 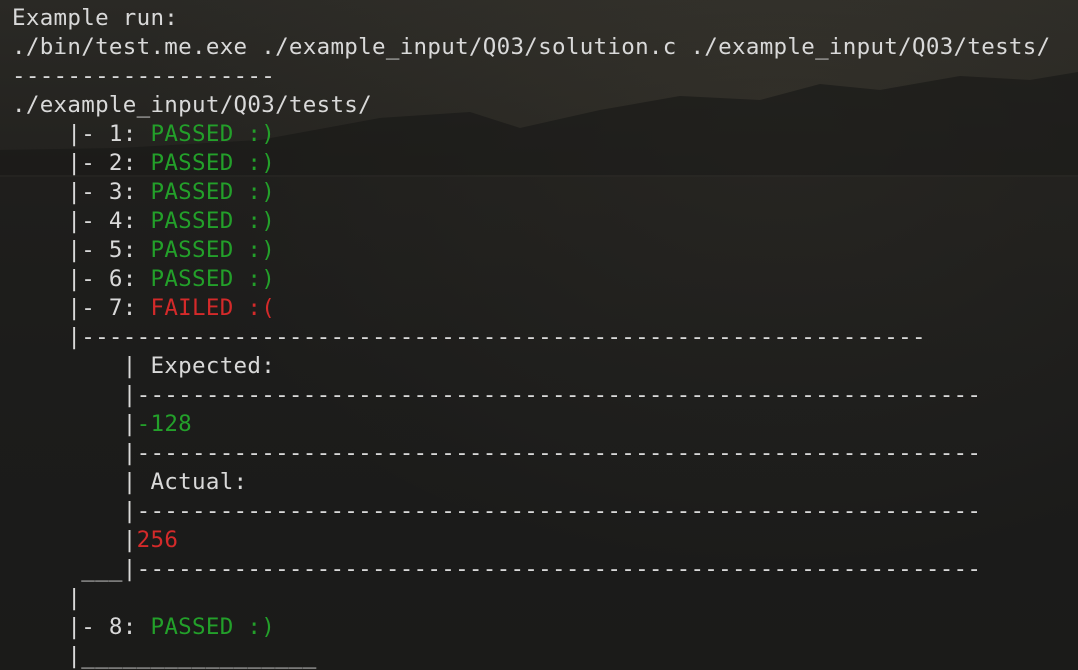 I want to click on output-text: |- 7:, so click(x=81, y=308).